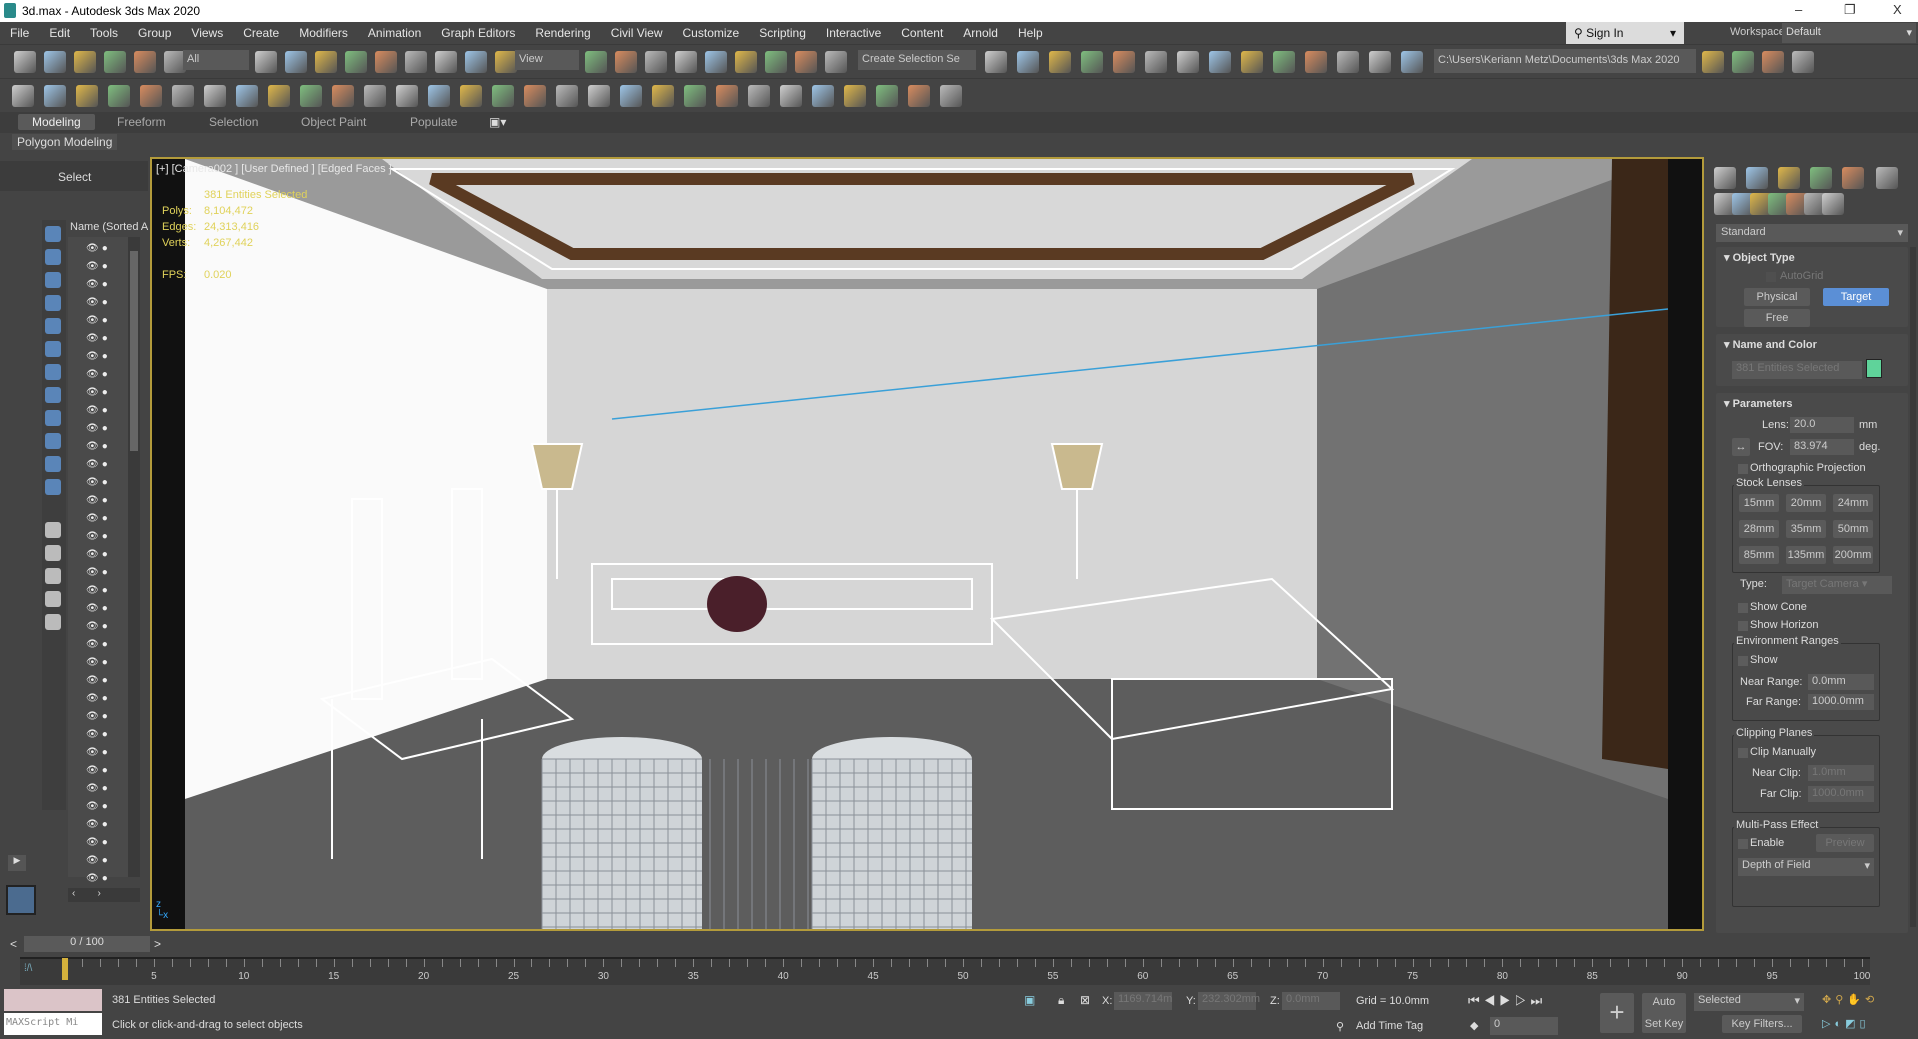 This screenshot has width=1918, height=1039. Describe the element at coordinates (1841, 773) in the screenshot. I see `near-clip-spinner: 1.0mm` at that location.